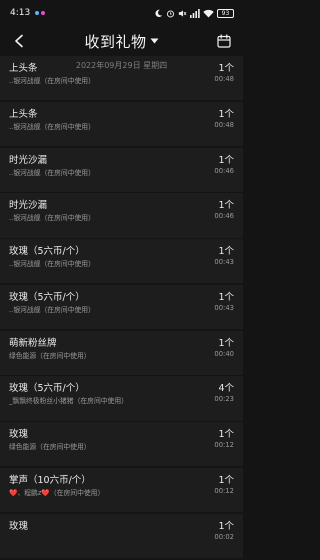  Describe the element at coordinates (154, 41) in the screenshot. I see `caret-down-icon` at that location.